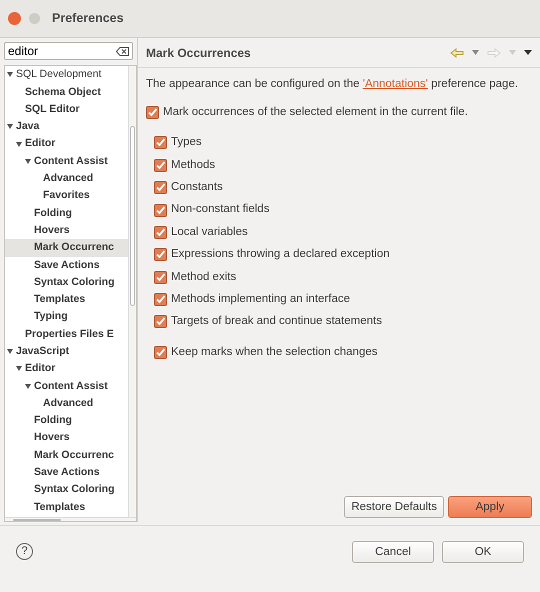  Describe the element at coordinates (260, 299) in the screenshot. I see `checkbox-label: Methods implementing an interface` at that location.